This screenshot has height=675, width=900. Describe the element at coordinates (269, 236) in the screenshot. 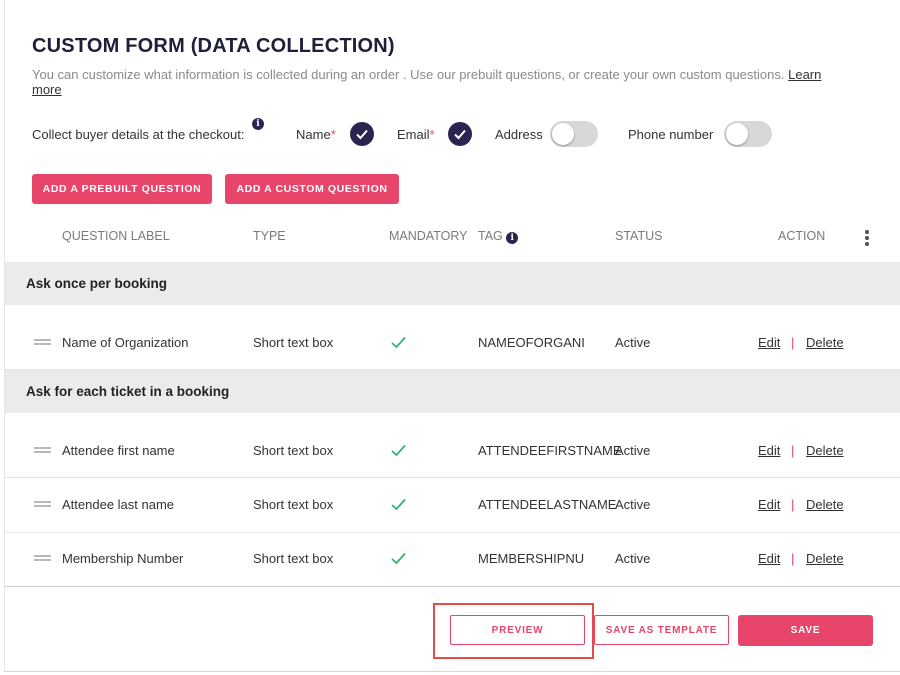

I see `column-header: TYPE` at that location.